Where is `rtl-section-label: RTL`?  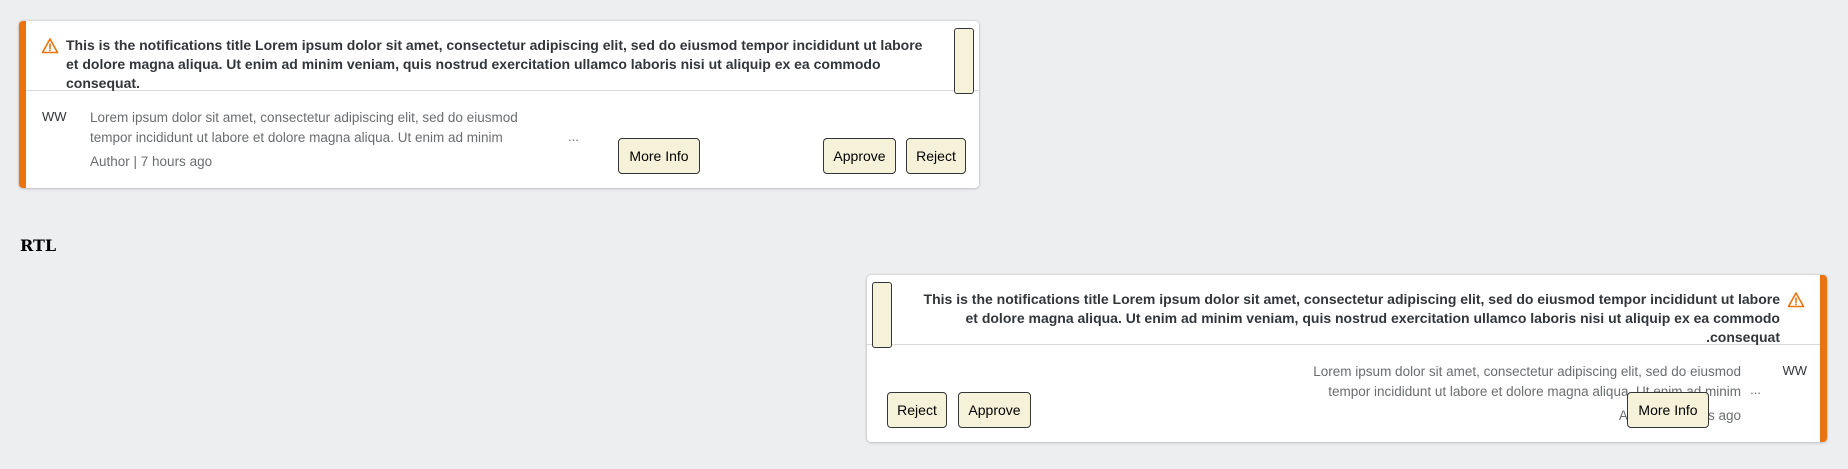
rtl-section-label: RTL is located at coordinates (38, 245).